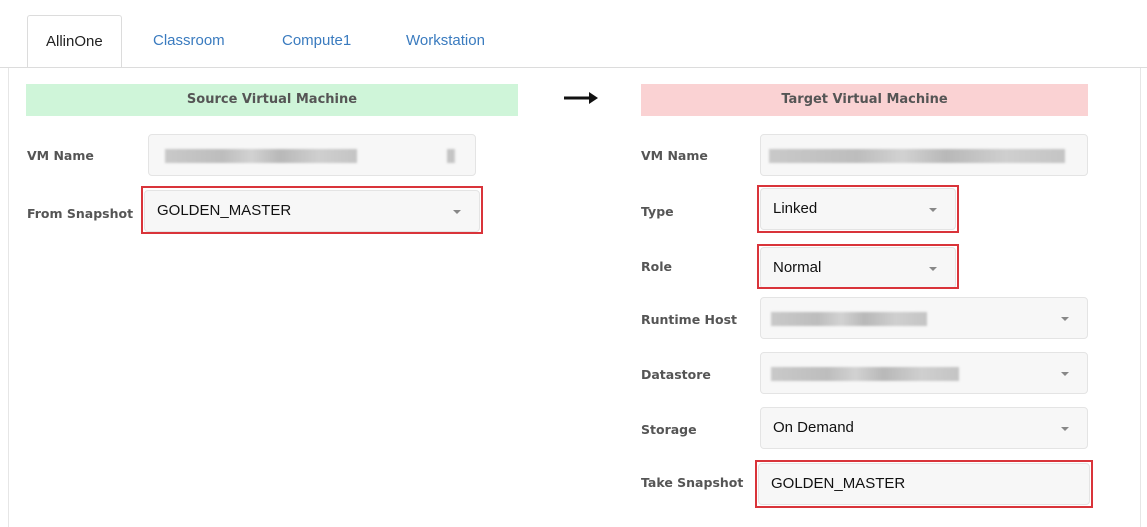 This screenshot has height=527, width=1147. I want to click on panel-left-border, so click(8, 297).